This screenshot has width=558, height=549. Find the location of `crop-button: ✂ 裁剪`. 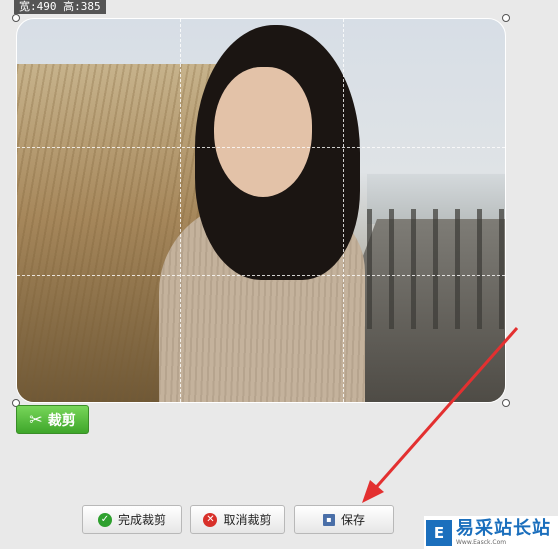

crop-button: ✂ 裁剪 is located at coordinates (52, 419).